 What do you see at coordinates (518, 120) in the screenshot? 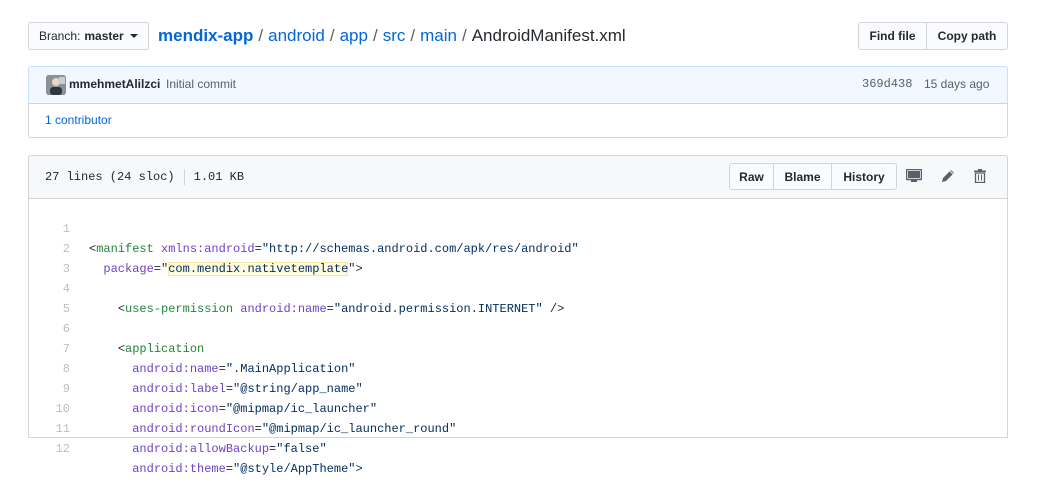
I see `contributors-bar` at bounding box center [518, 120].